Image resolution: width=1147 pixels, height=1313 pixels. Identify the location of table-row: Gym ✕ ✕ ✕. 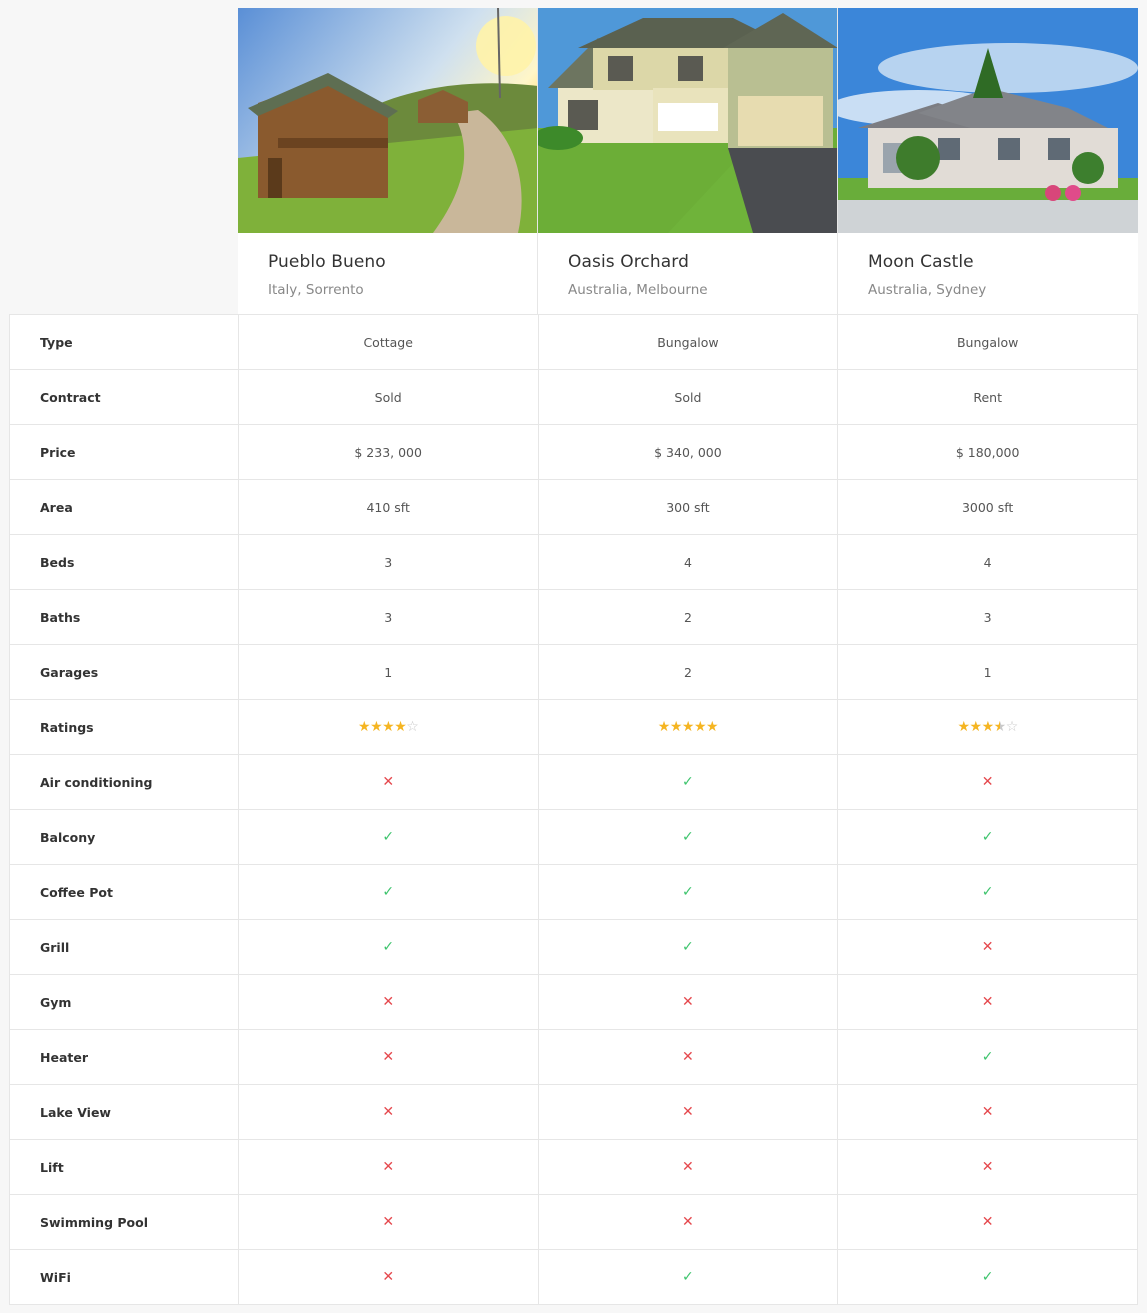
(574, 1002).